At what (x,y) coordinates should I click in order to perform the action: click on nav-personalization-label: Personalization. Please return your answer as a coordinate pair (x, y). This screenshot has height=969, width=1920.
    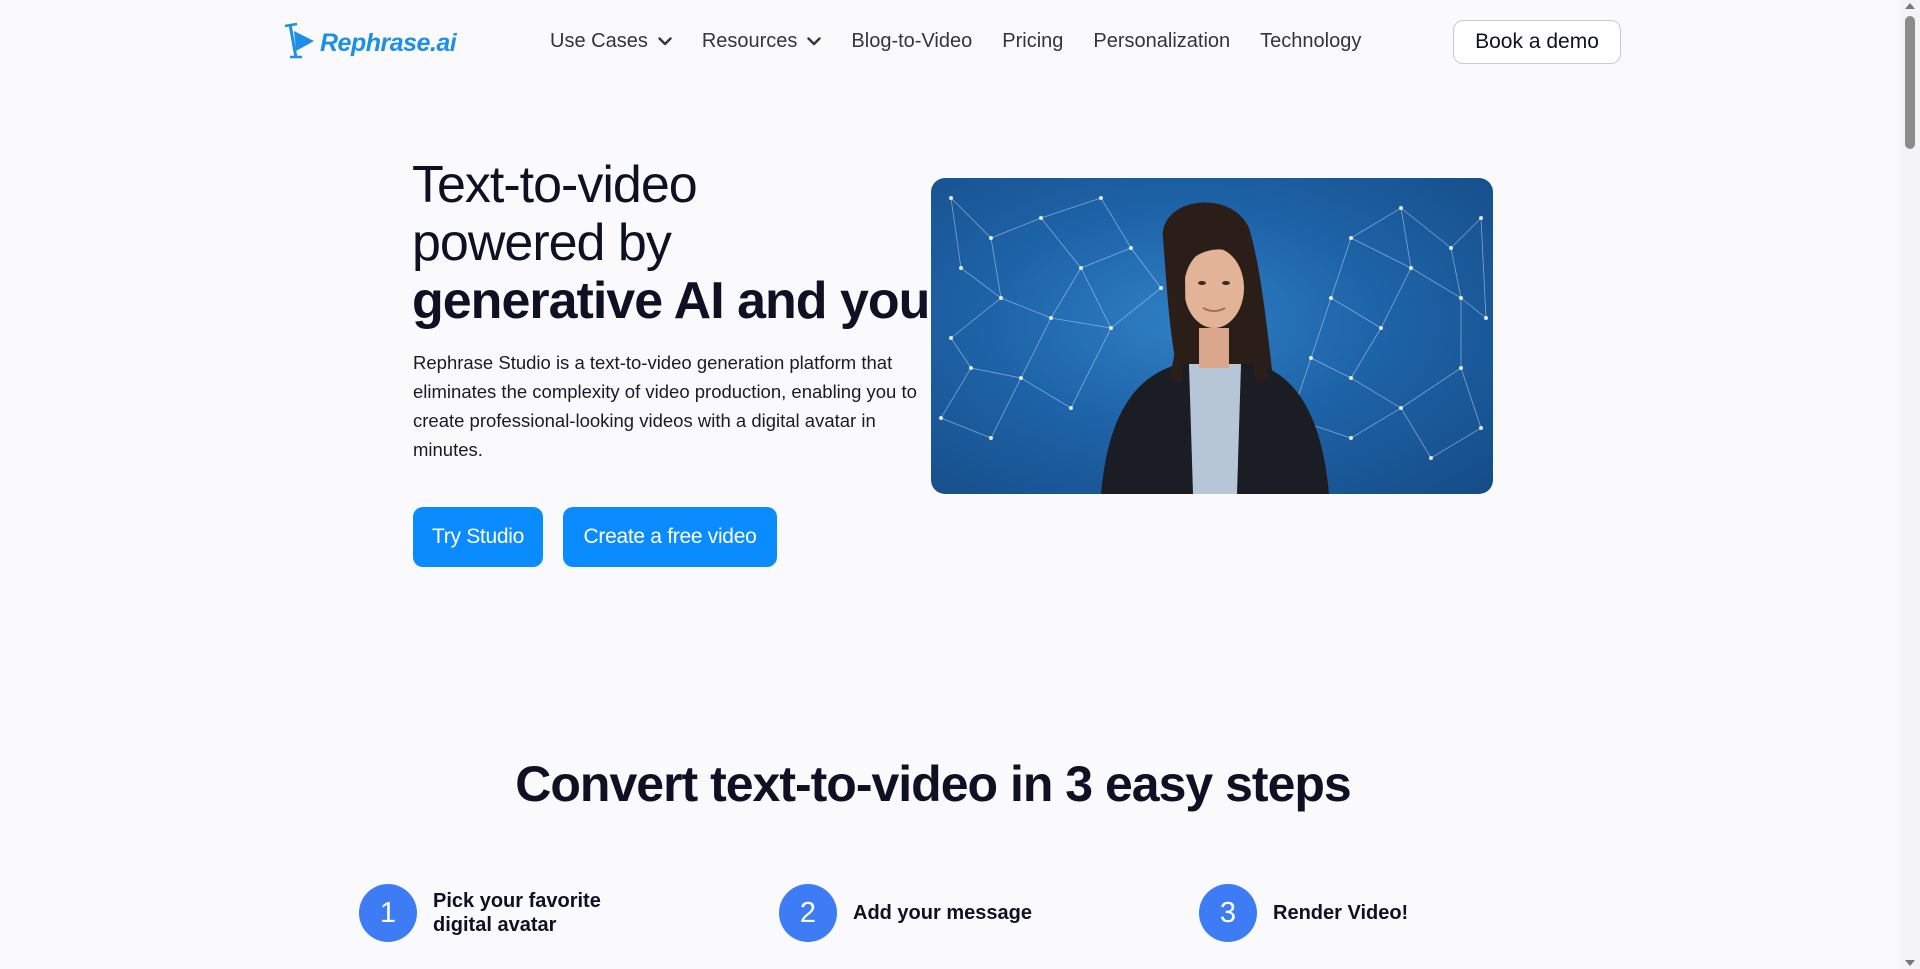
    Looking at the image, I should click on (1162, 41).